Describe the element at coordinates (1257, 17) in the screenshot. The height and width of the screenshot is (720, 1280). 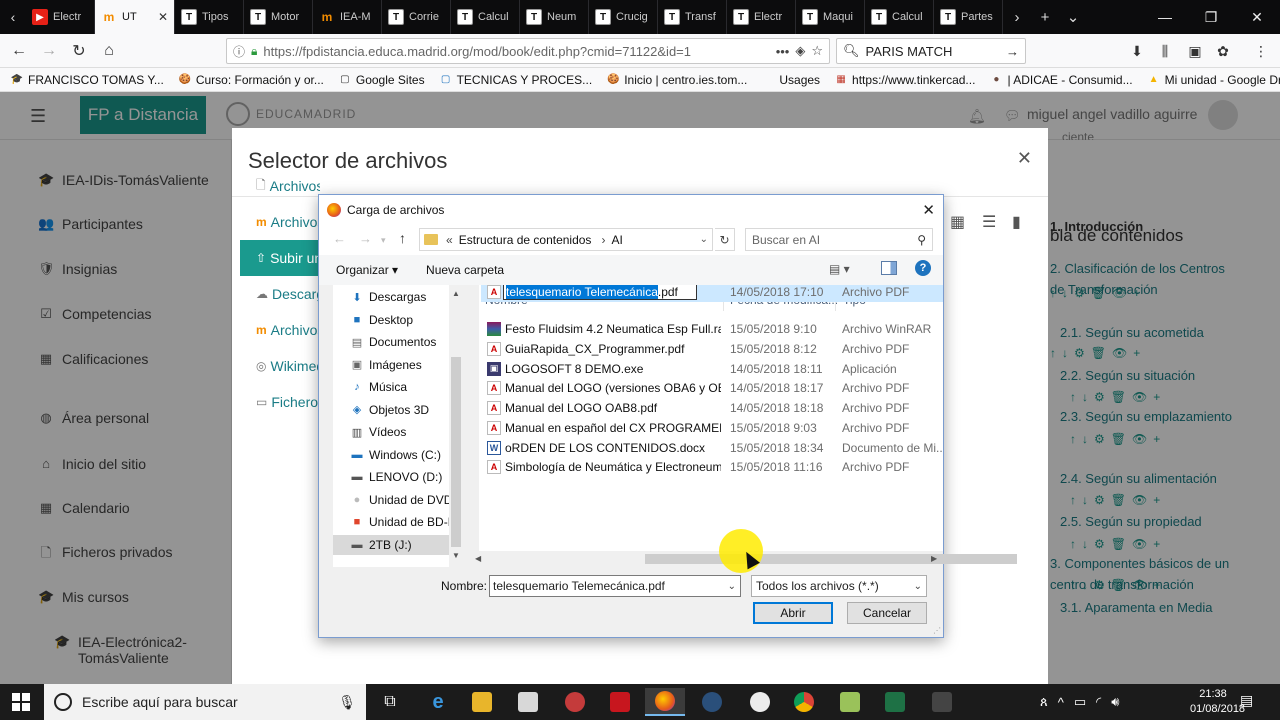
I see `close-window-icon: ✕` at that location.